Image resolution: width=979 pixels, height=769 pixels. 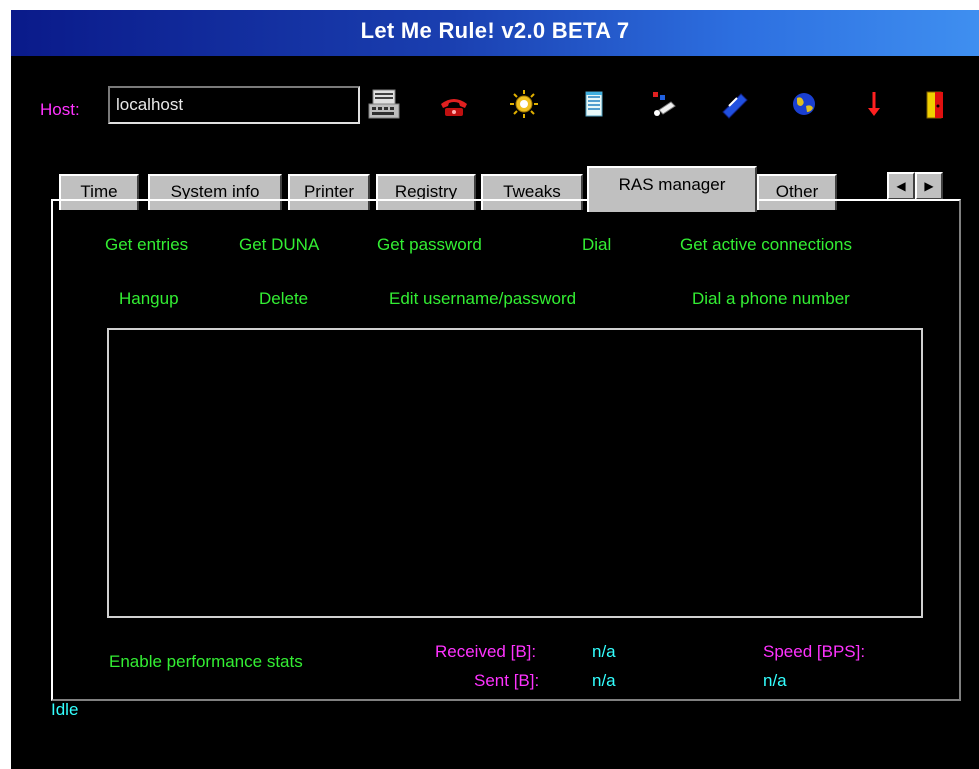 I want to click on enable-performance-stats-link: Enable performance stats, so click(x=206, y=662).